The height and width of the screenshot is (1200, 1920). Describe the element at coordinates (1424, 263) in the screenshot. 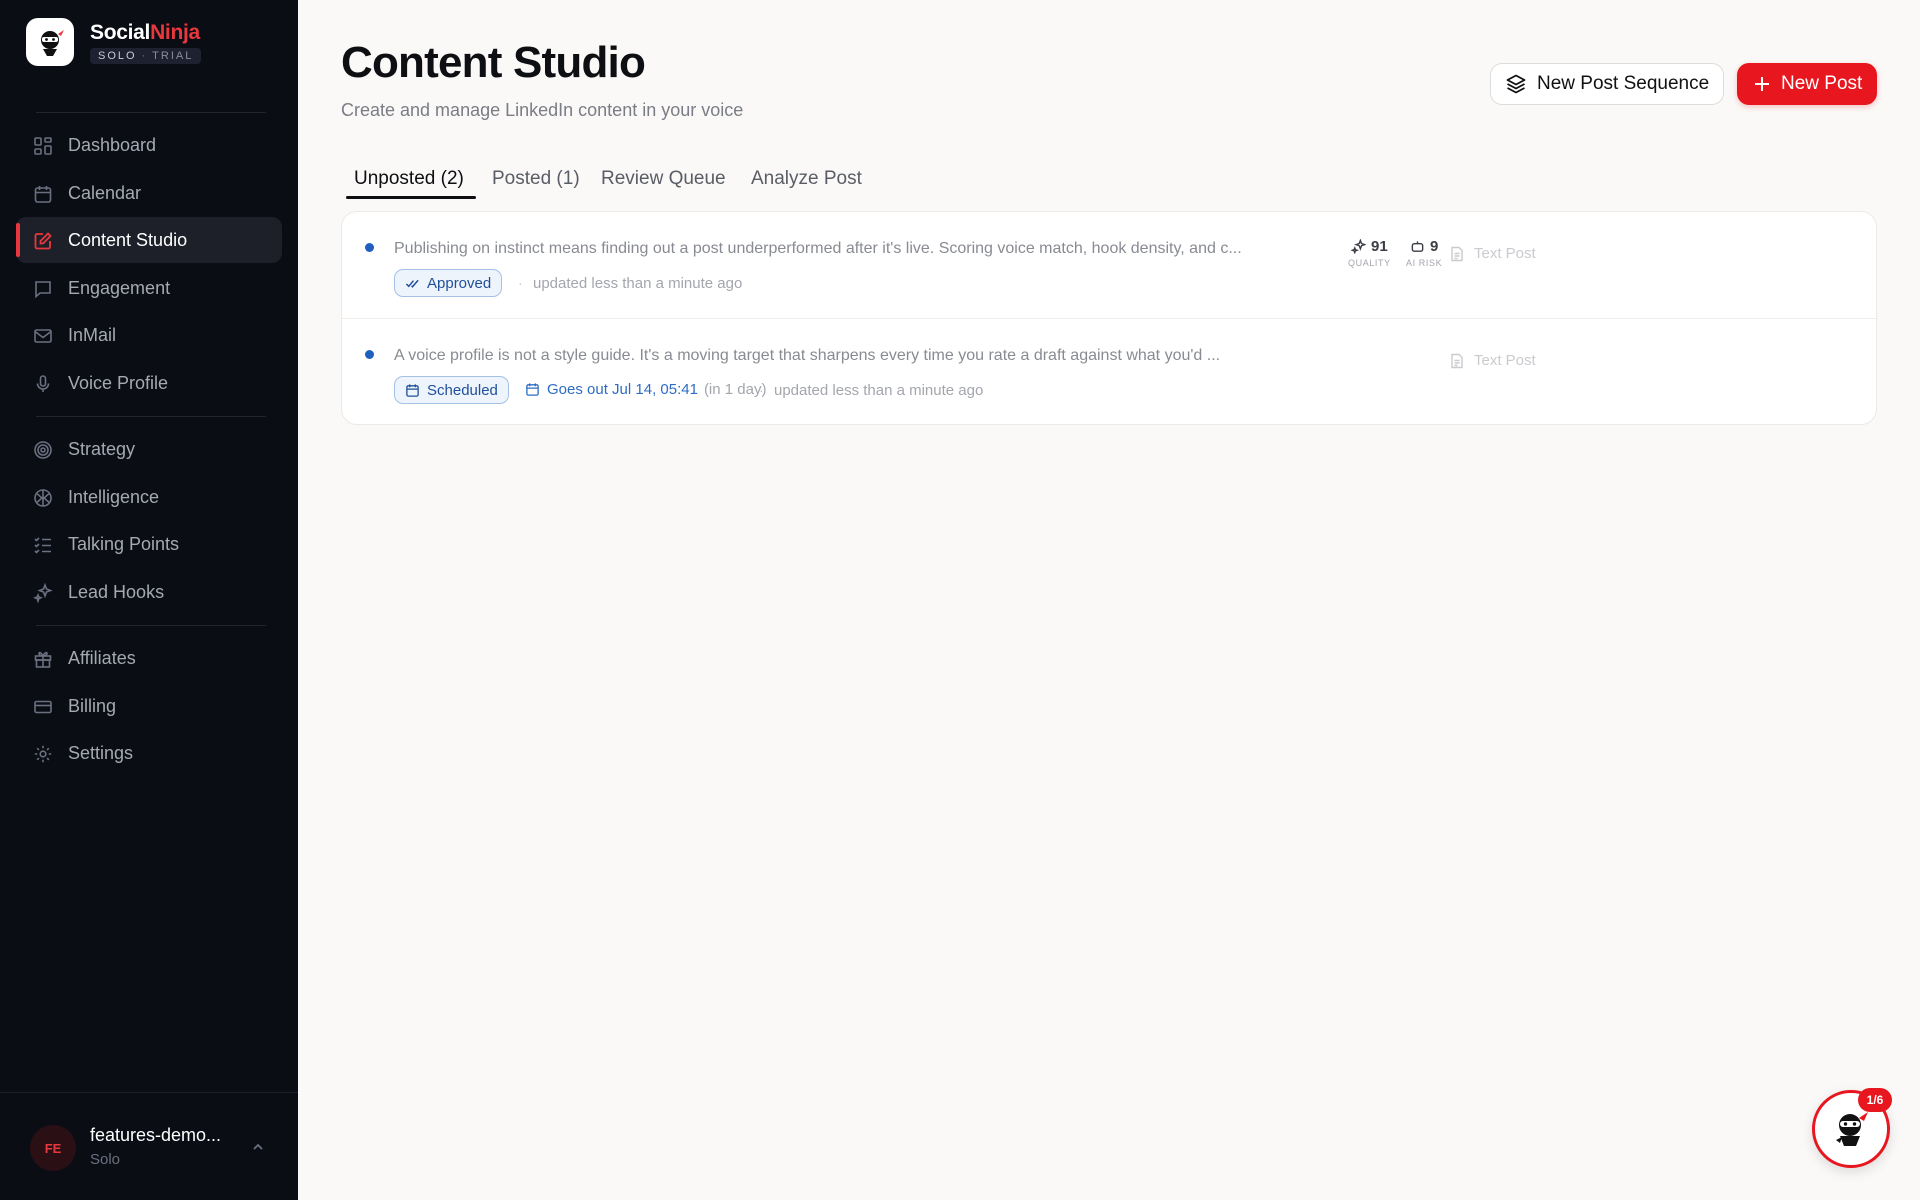

I see `ai-risk-label: AI RISK` at that location.